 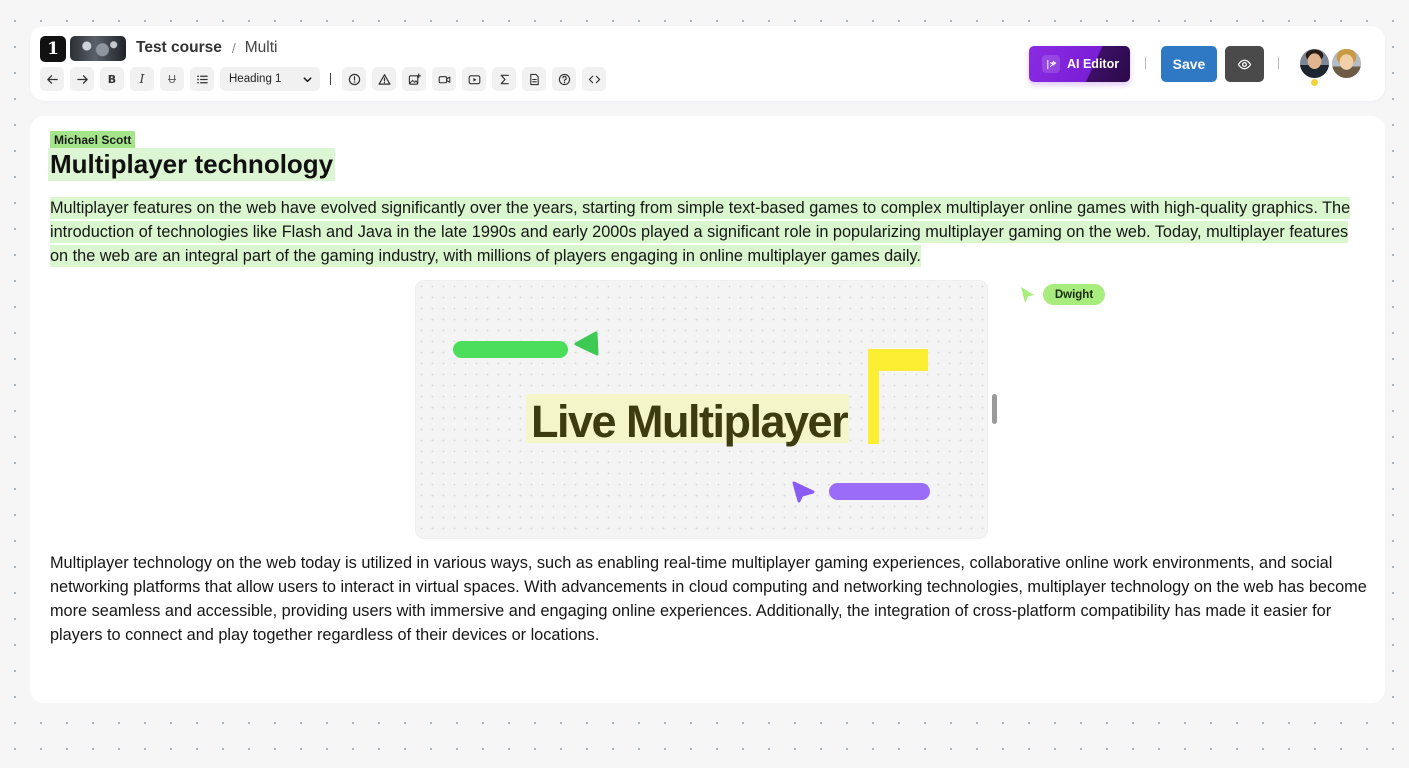 What do you see at coordinates (879, 491) in the screenshot?
I see `purple-bar-shape` at bounding box center [879, 491].